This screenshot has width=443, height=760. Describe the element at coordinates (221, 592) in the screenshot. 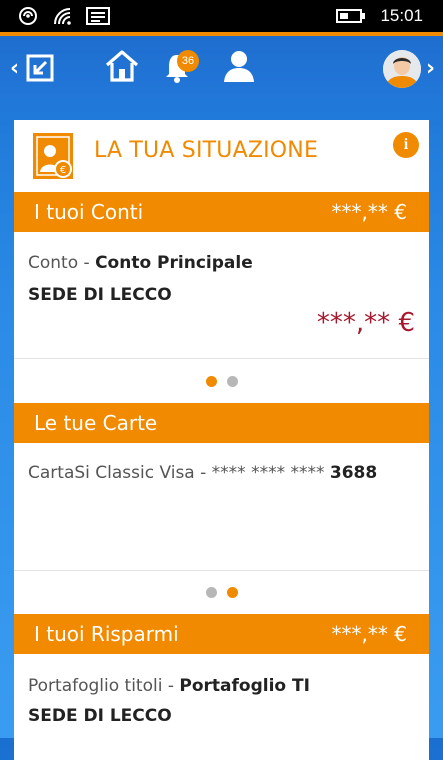

I see `carte-pager` at that location.